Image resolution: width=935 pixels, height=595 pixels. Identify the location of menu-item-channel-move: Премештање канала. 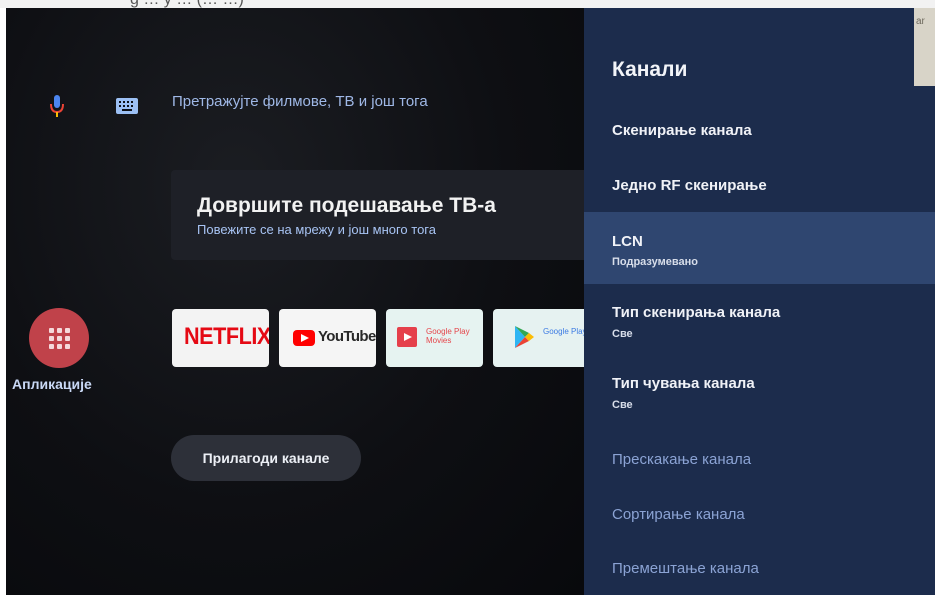
(759, 569).